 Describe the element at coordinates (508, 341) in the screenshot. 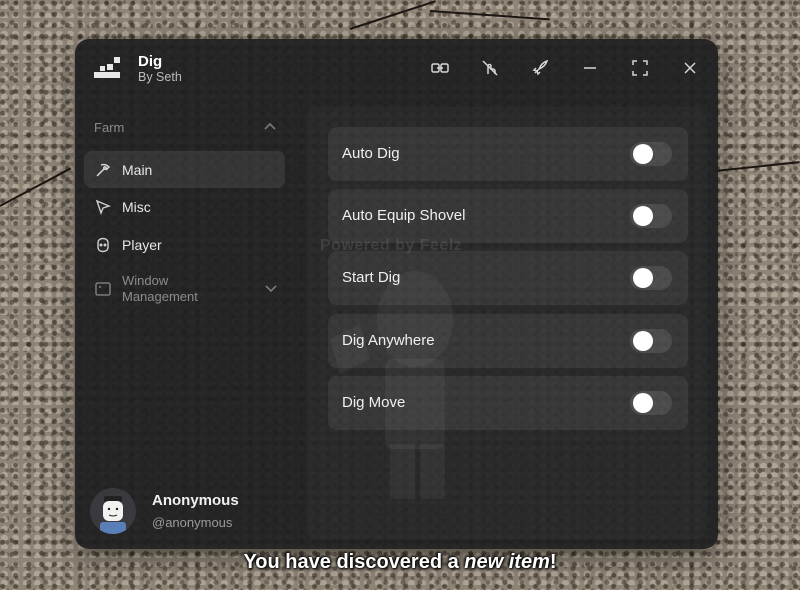

I see `toggle-row-dig-anywhere: Dig Anywhere` at that location.